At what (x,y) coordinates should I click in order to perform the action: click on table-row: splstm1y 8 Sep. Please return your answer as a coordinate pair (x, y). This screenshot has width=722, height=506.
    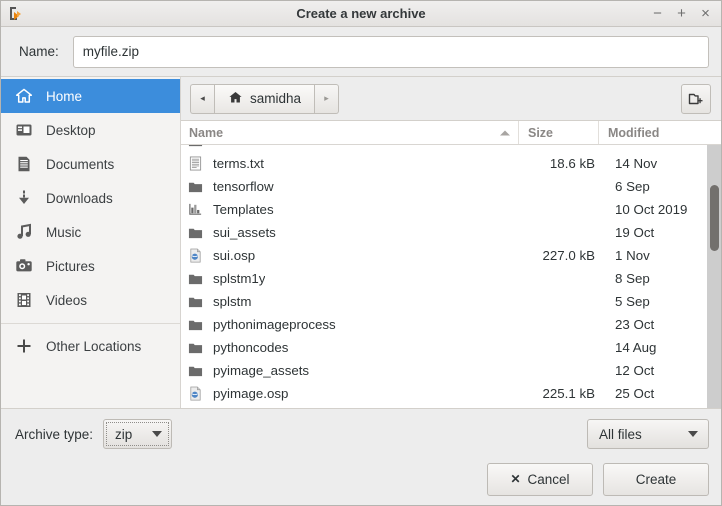
    Looking at the image, I should click on (443, 278).